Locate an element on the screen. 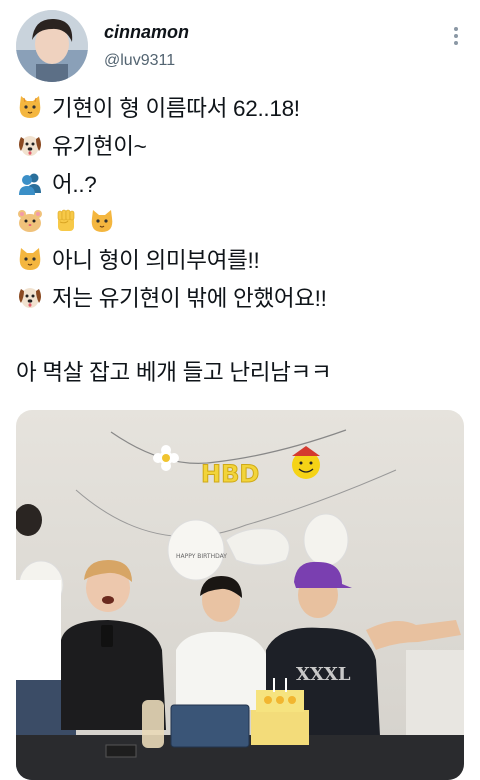 The width and height of the screenshot is (480, 780). tweet-line is located at coordinates (242, 221).